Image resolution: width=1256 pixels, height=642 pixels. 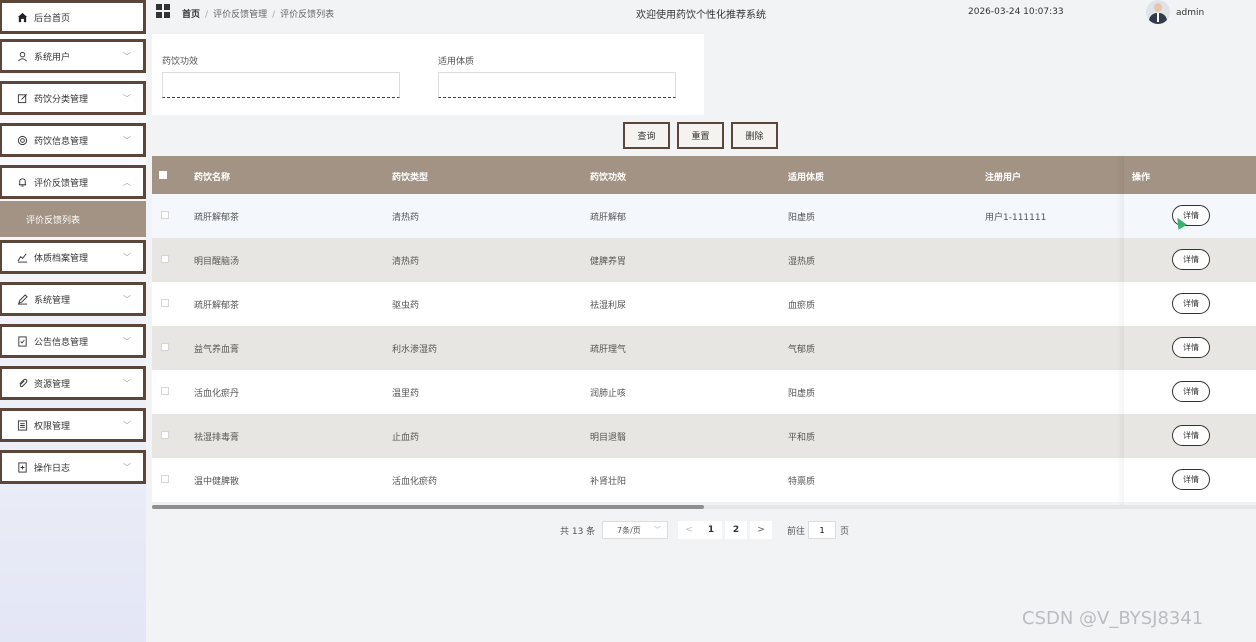 What do you see at coordinates (1016, 218) in the screenshot?
I see `cell-user: 用户1-111111` at bounding box center [1016, 218].